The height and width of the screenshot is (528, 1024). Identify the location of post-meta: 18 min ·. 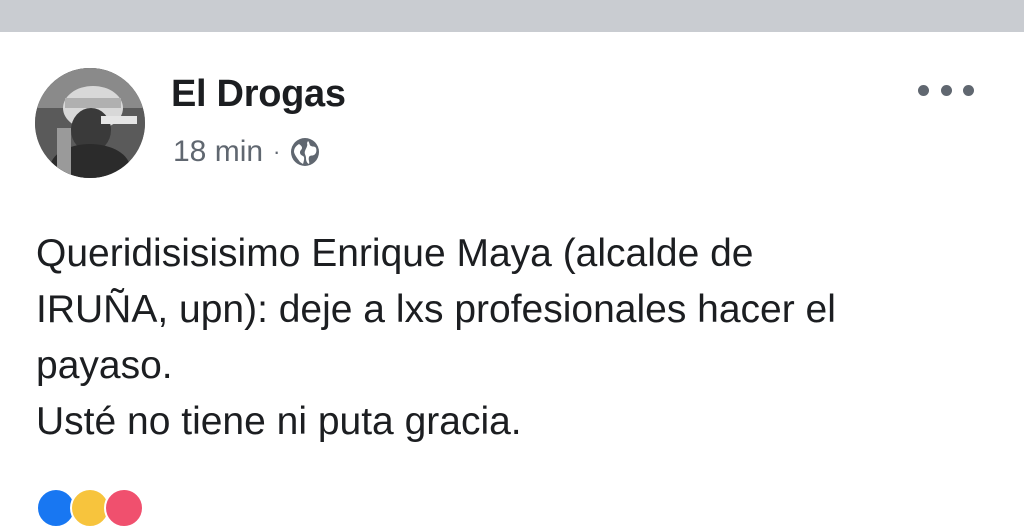
(246, 152).